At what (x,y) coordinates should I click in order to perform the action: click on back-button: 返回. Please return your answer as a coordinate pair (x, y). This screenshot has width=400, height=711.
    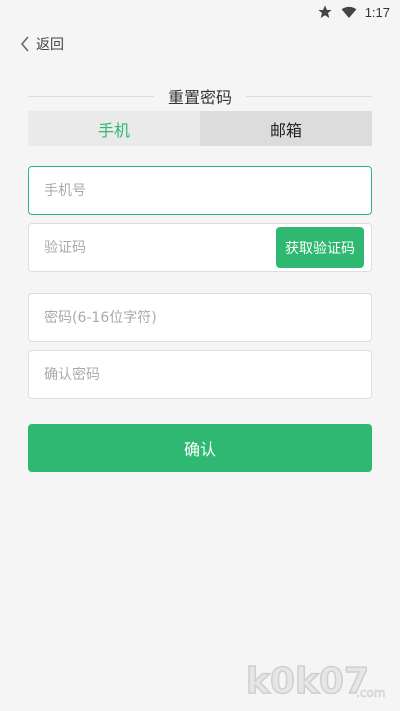
    Looking at the image, I should click on (42, 44).